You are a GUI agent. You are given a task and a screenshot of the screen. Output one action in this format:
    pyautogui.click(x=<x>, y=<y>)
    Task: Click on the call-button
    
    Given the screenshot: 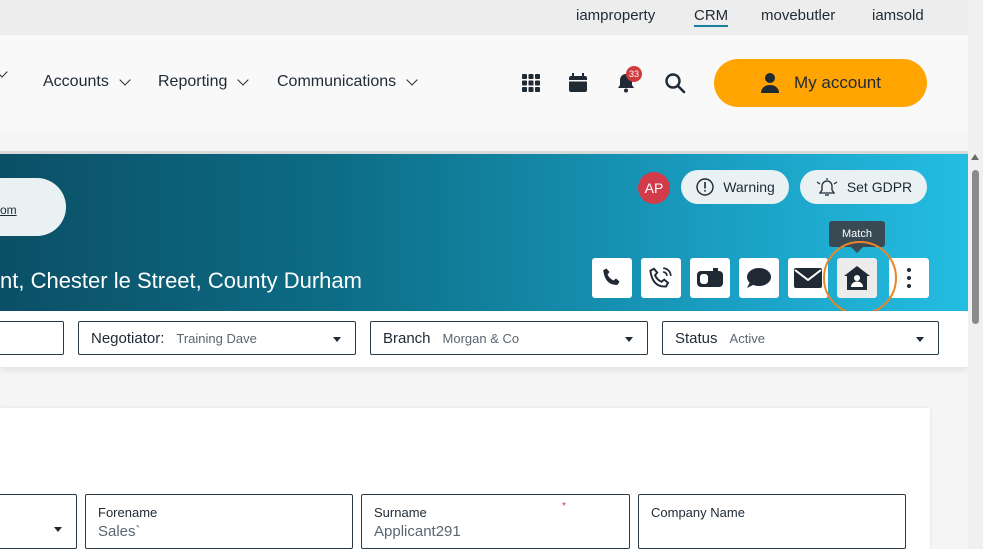 What is the action you would take?
    pyautogui.click(x=612, y=278)
    